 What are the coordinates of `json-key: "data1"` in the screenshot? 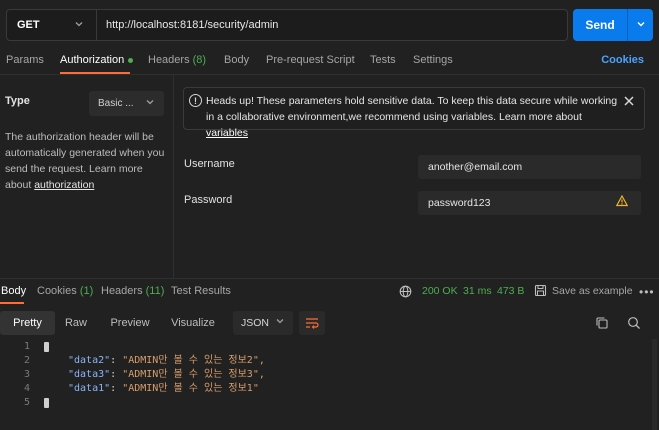 It's located at (89, 388).